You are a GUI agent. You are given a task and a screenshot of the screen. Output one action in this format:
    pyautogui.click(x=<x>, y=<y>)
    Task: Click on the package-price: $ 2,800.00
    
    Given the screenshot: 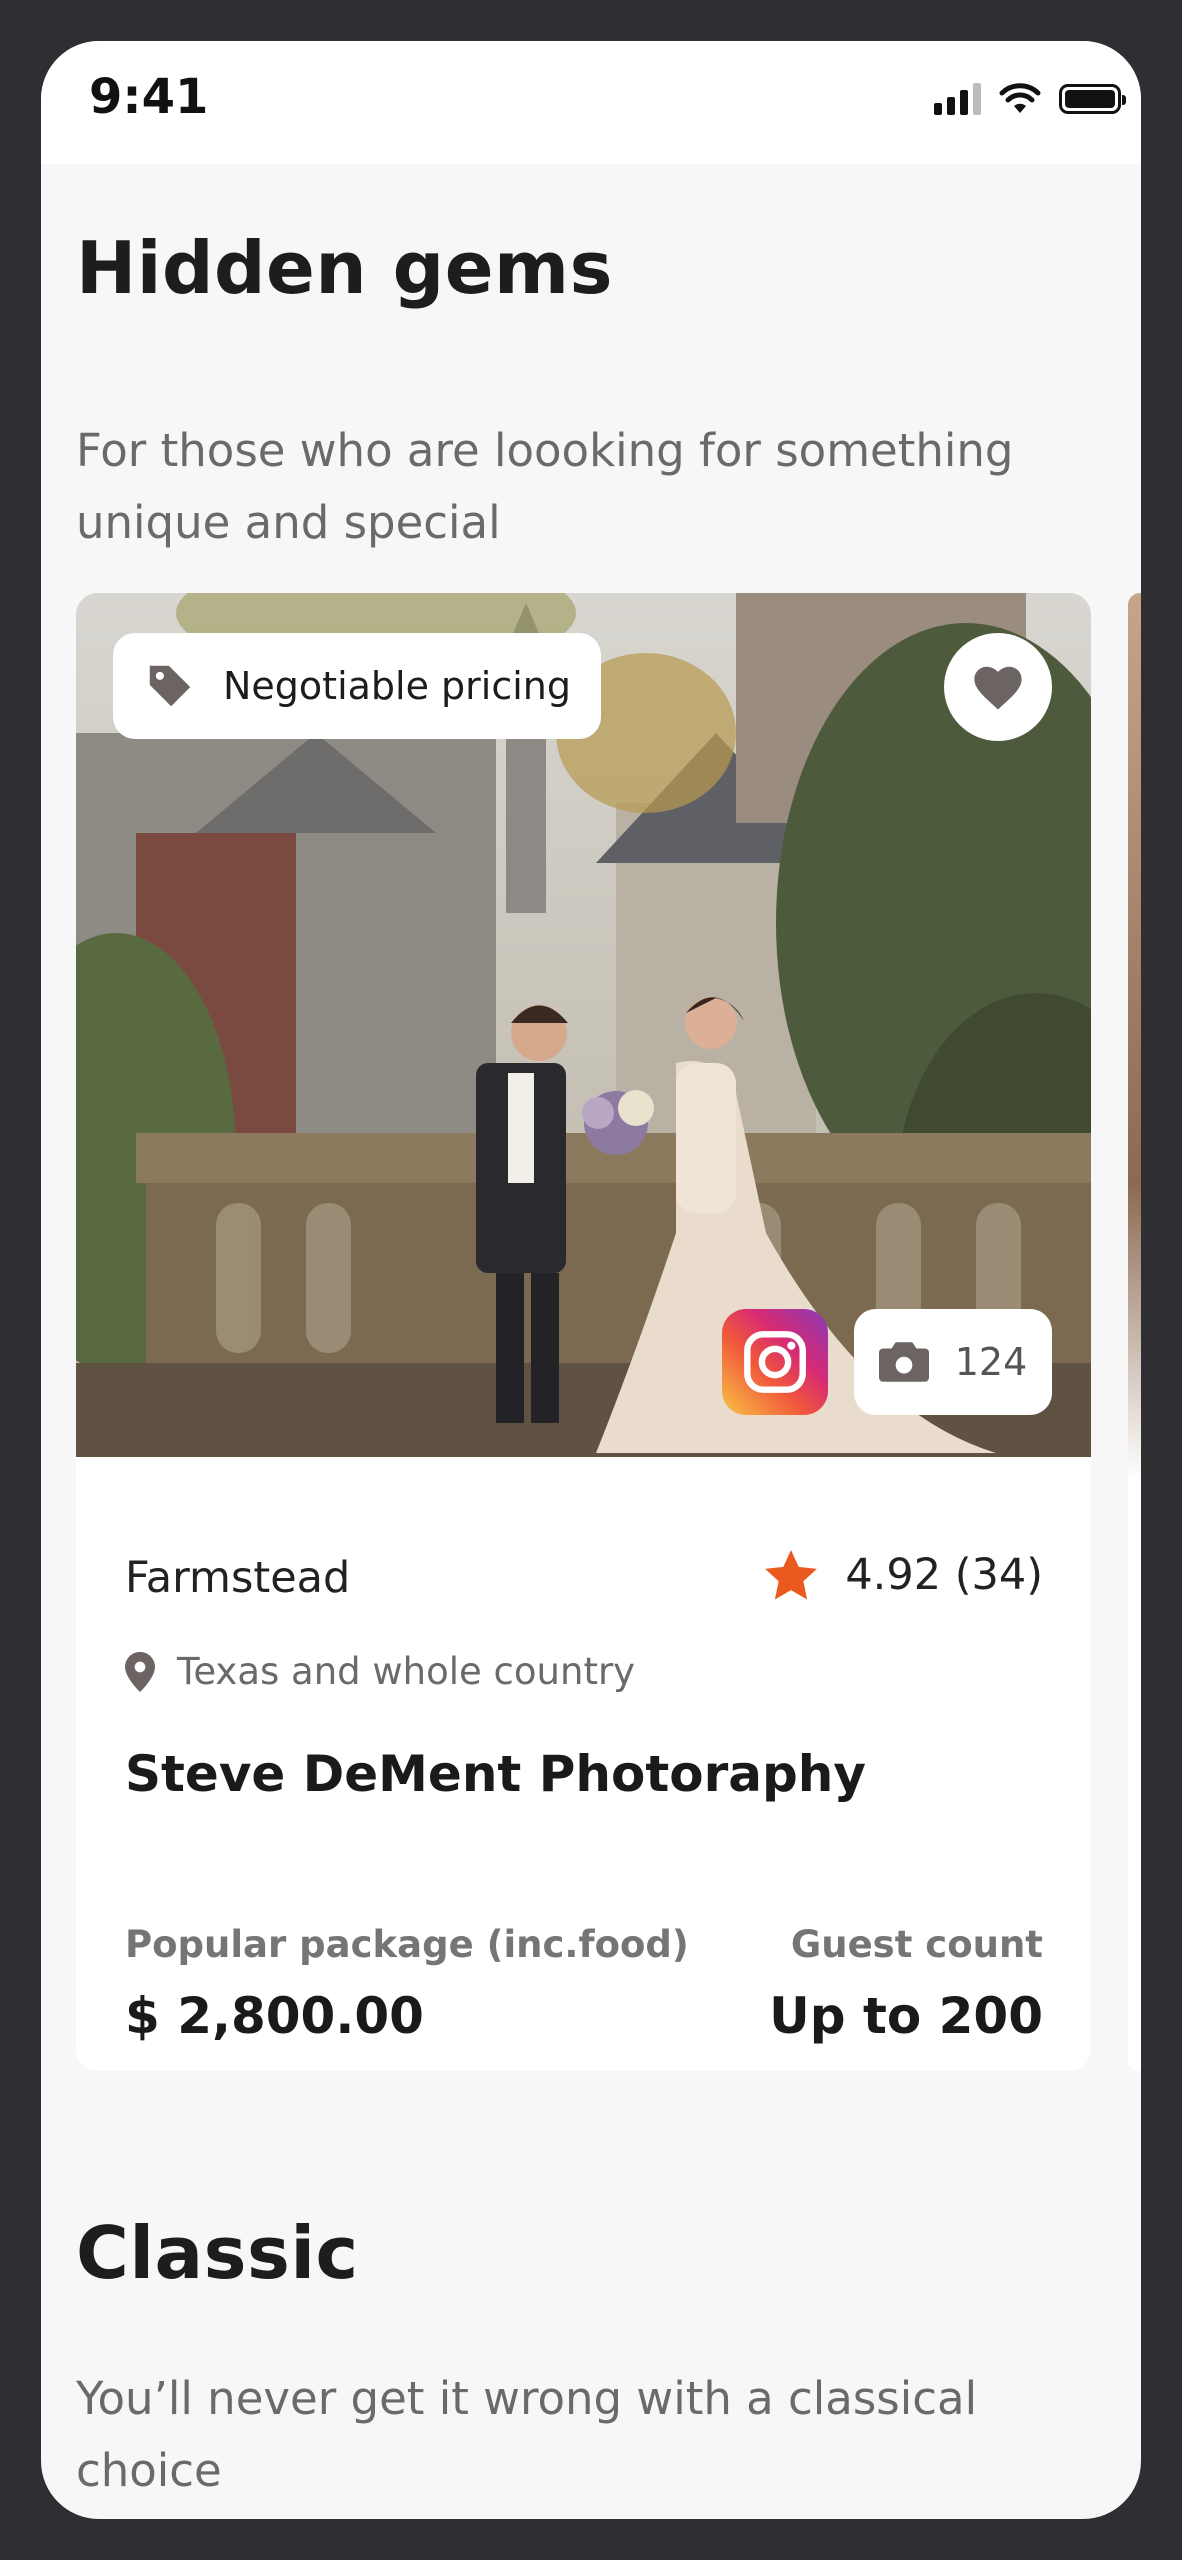 What is the action you would take?
    pyautogui.click(x=274, y=2016)
    